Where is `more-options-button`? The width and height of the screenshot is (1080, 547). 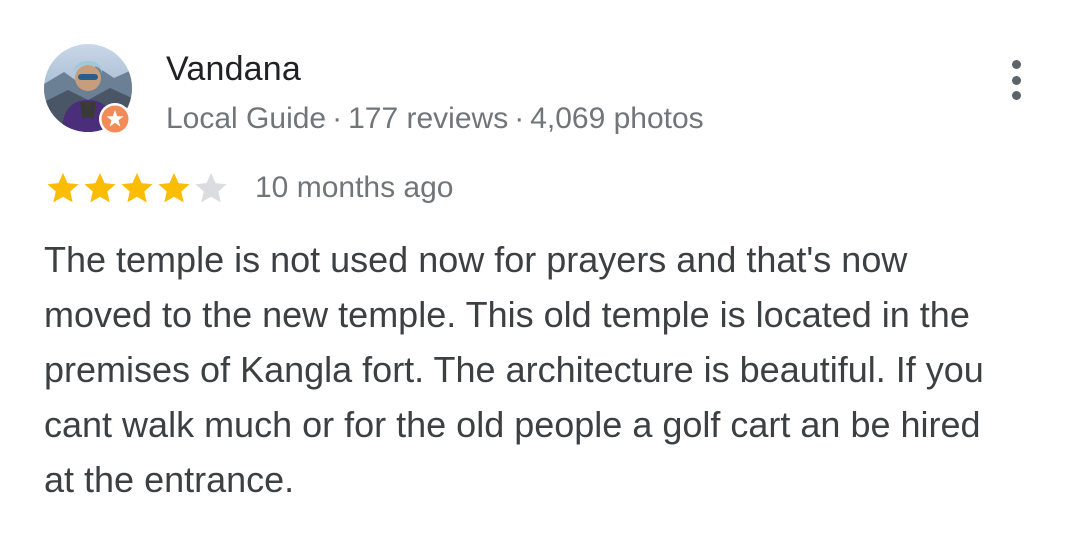
more-options-button is located at coordinates (1016, 80).